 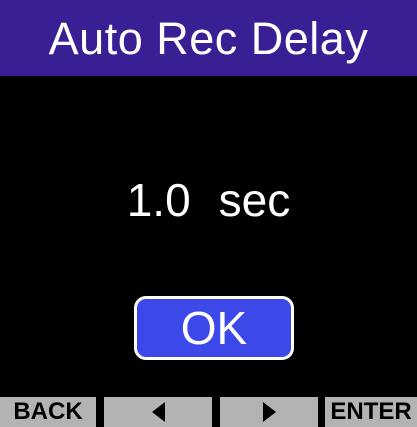 I want to click on back-softkey: BACK, so click(x=48, y=412).